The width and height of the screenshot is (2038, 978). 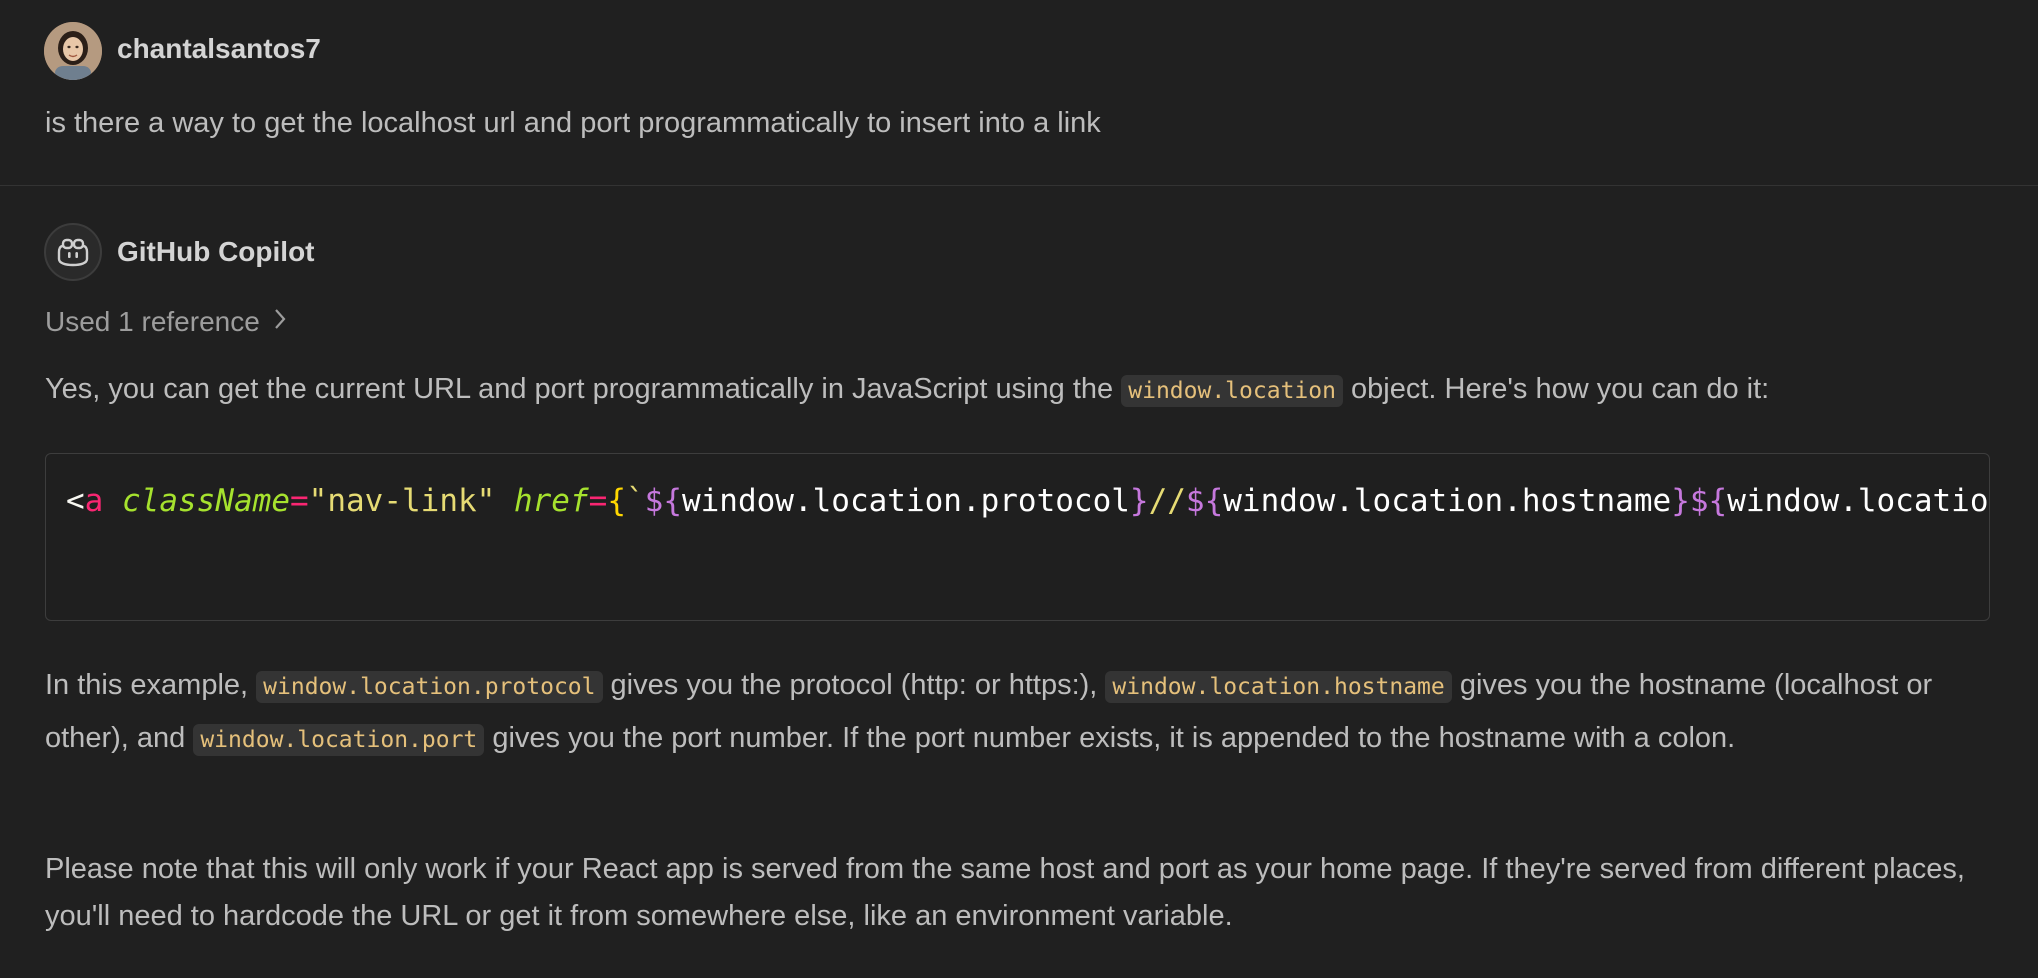 I want to click on code-token: //, so click(x=1167, y=501).